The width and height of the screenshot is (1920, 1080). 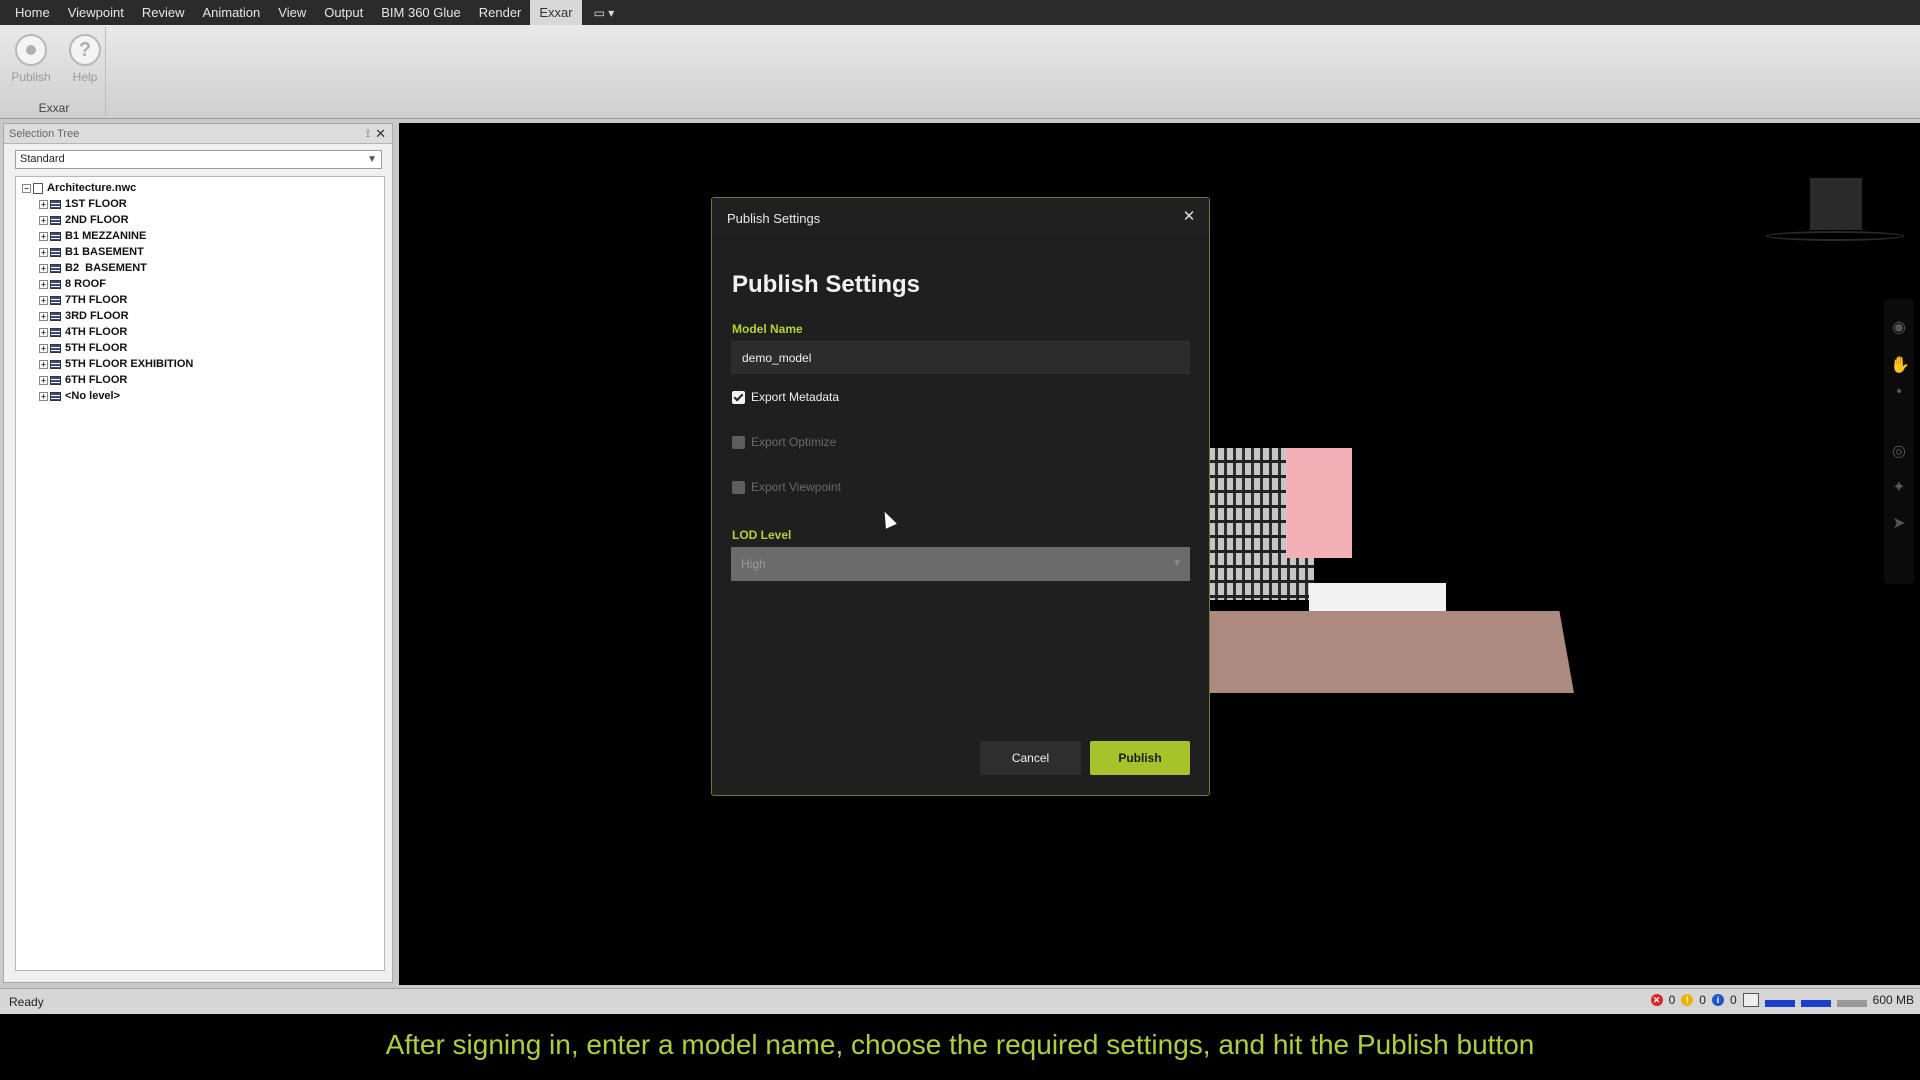 What do you see at coordinates (38, 188) in the screenshot?
I see `file-icon` at bounding box center [38, 188].